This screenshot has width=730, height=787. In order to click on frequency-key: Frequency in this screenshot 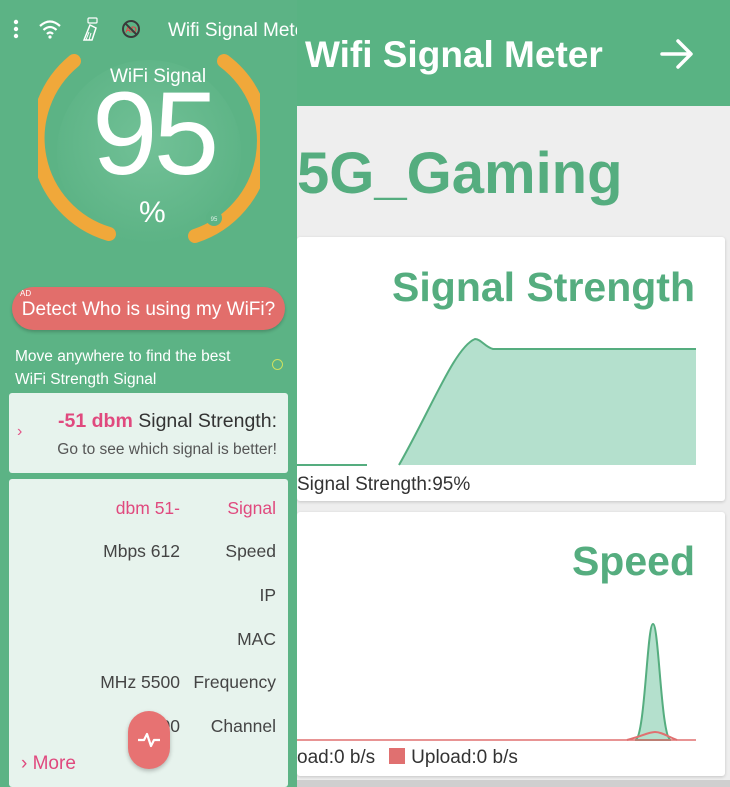, I will do `click(234, 682)`.